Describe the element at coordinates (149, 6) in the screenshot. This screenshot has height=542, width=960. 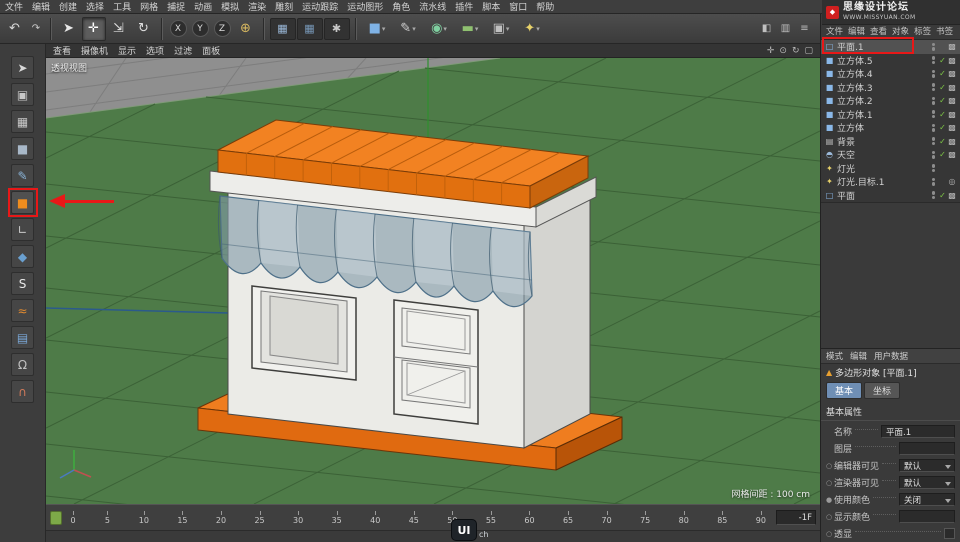
I see `menu-item: 网格` at that location.